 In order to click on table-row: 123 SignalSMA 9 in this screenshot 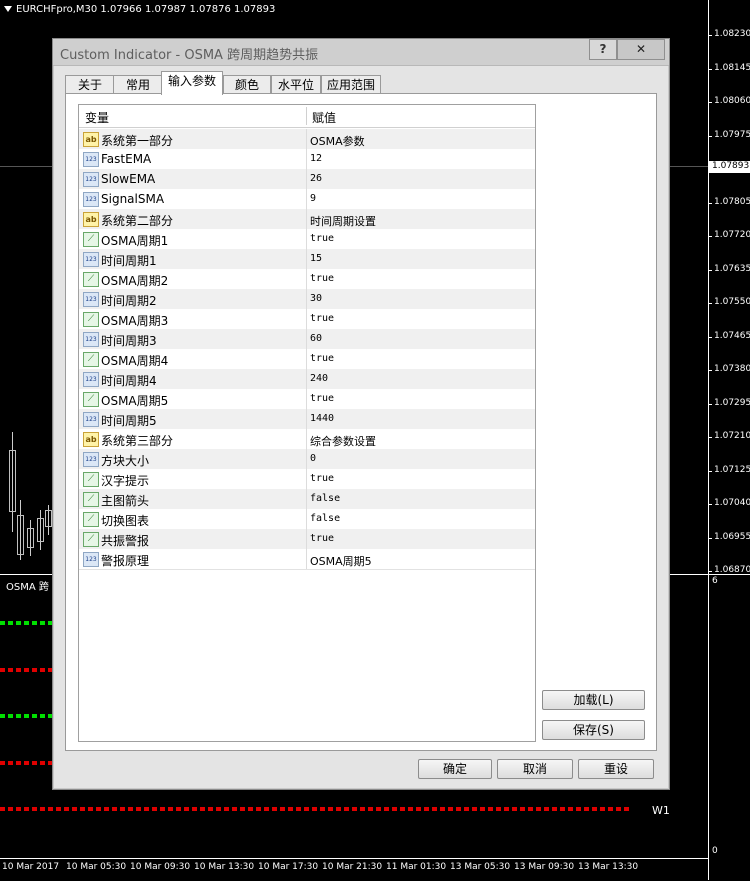, I will do `click(307, 199)`.